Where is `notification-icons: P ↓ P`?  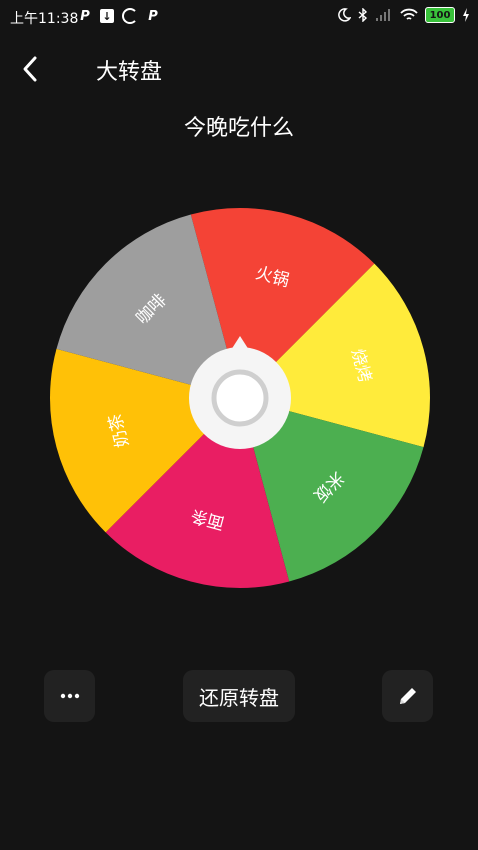 notification-icons: P ↓ P is located at coordinates (119, 16).